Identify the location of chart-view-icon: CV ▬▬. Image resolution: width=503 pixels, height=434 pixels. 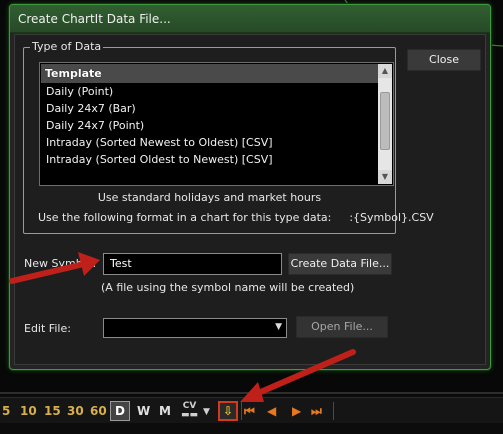
(189, 411).